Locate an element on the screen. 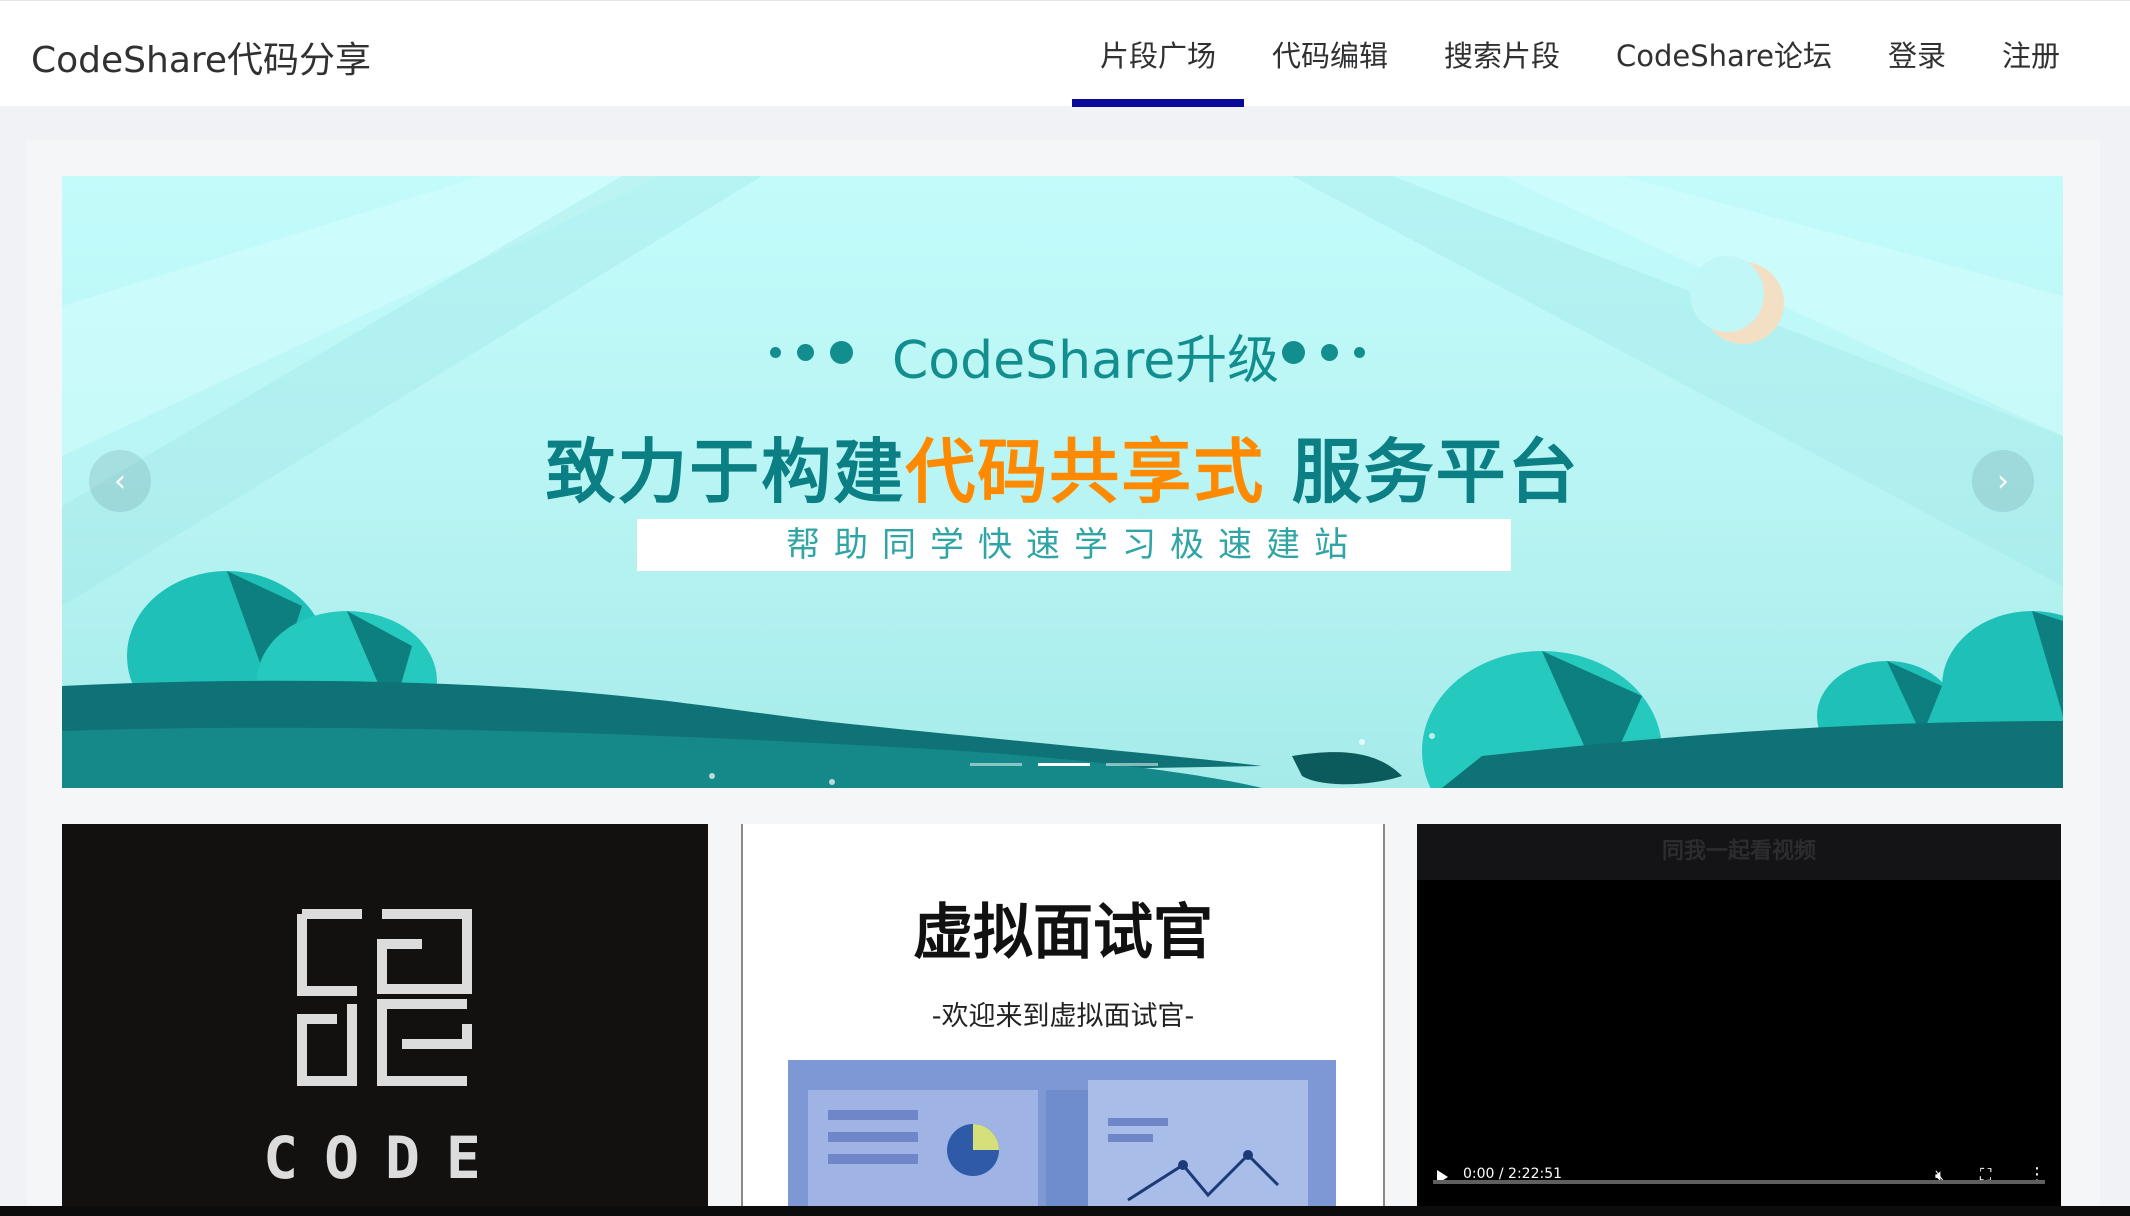 This screenshot has height=1216, width=2130. nav-search-snippets: 搜索片段 is located at coordinates (1502, 54).